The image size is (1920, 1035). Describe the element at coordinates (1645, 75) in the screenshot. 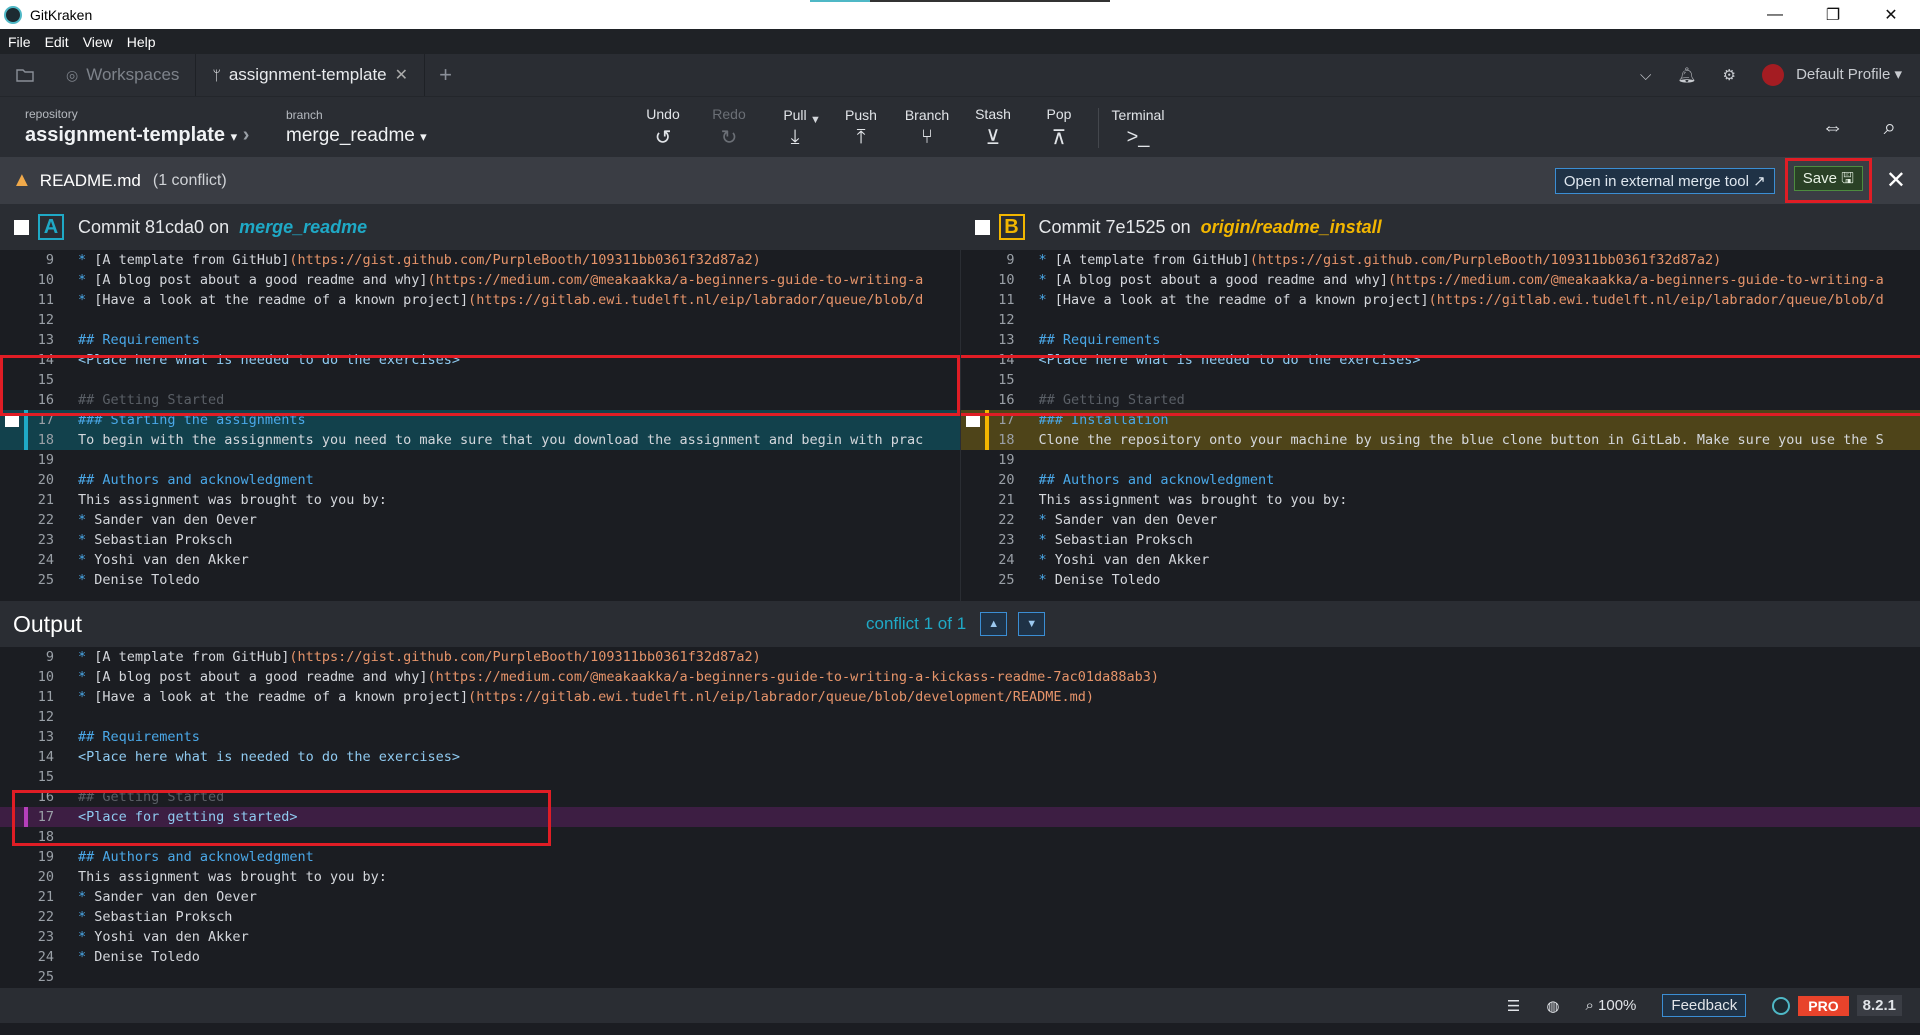

I see `chevron-down-icon: ⌵` at that location.